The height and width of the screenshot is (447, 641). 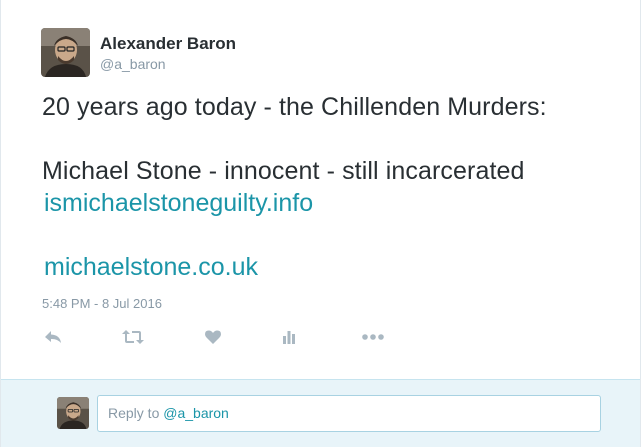 What do you see at coordinates (102, 303) in the screenshot?
I see `tweet-timestamp: 5:48 PM - 8 Jul 2016` at bounding box center [102, 303].